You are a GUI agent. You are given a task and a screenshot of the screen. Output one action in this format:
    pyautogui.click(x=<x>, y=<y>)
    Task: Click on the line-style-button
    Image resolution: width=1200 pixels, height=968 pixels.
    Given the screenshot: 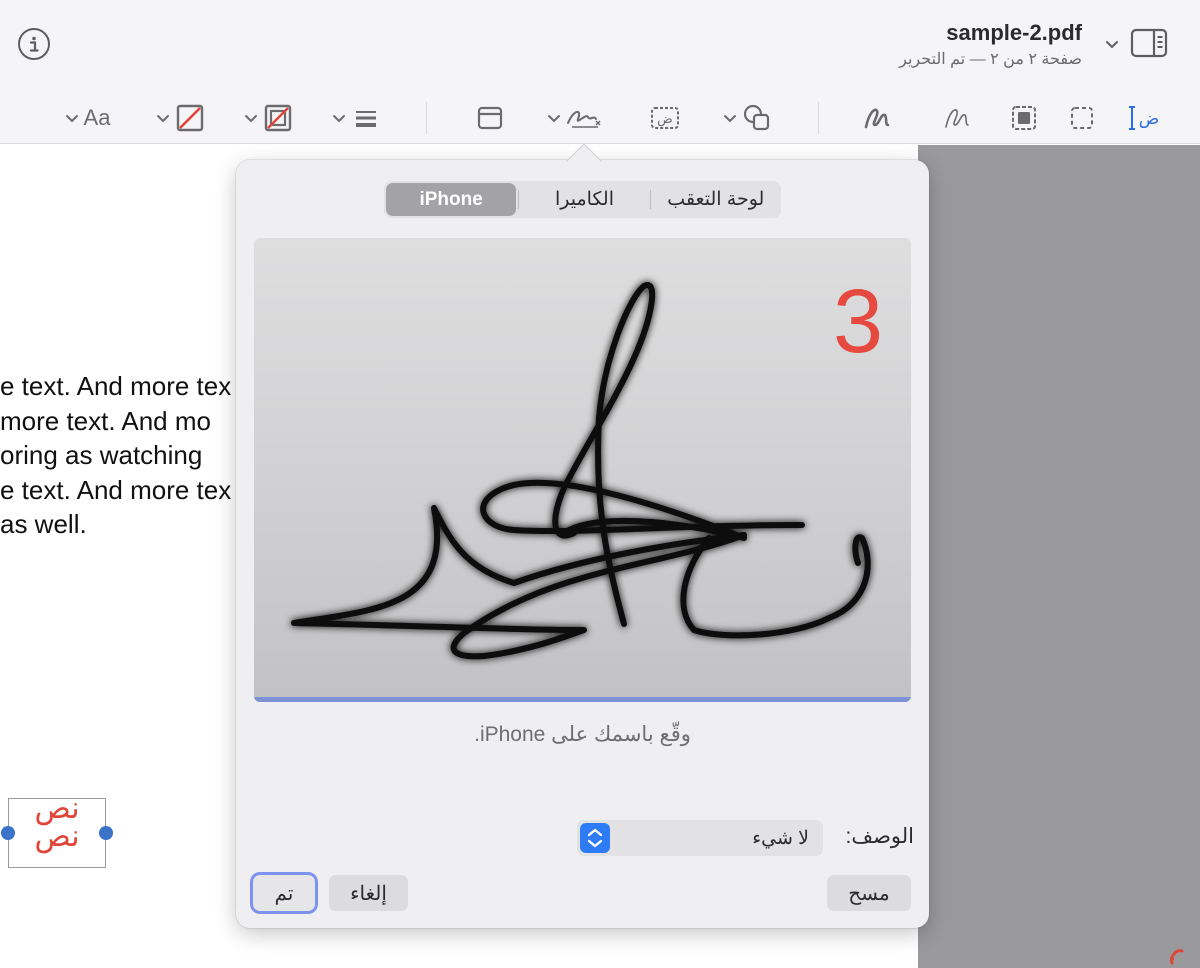 What is the action you would take?
    pyautogui.click(x=355, y=118)
    